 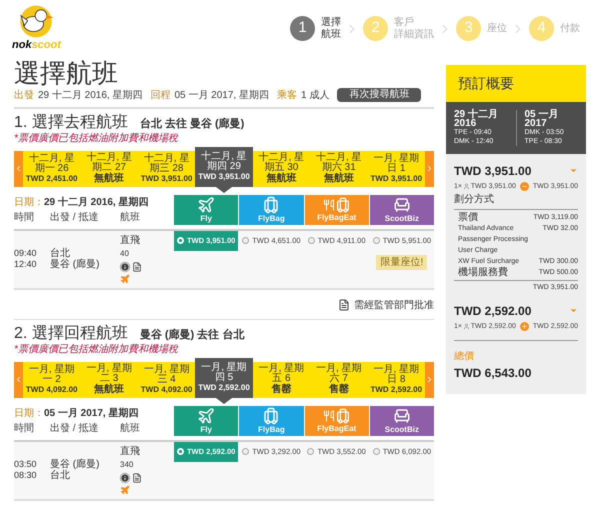 What do you see at coordinates (26, 264) in the screenshot?
I see `flight-time: 12:40` at bounding box center [26, 264].